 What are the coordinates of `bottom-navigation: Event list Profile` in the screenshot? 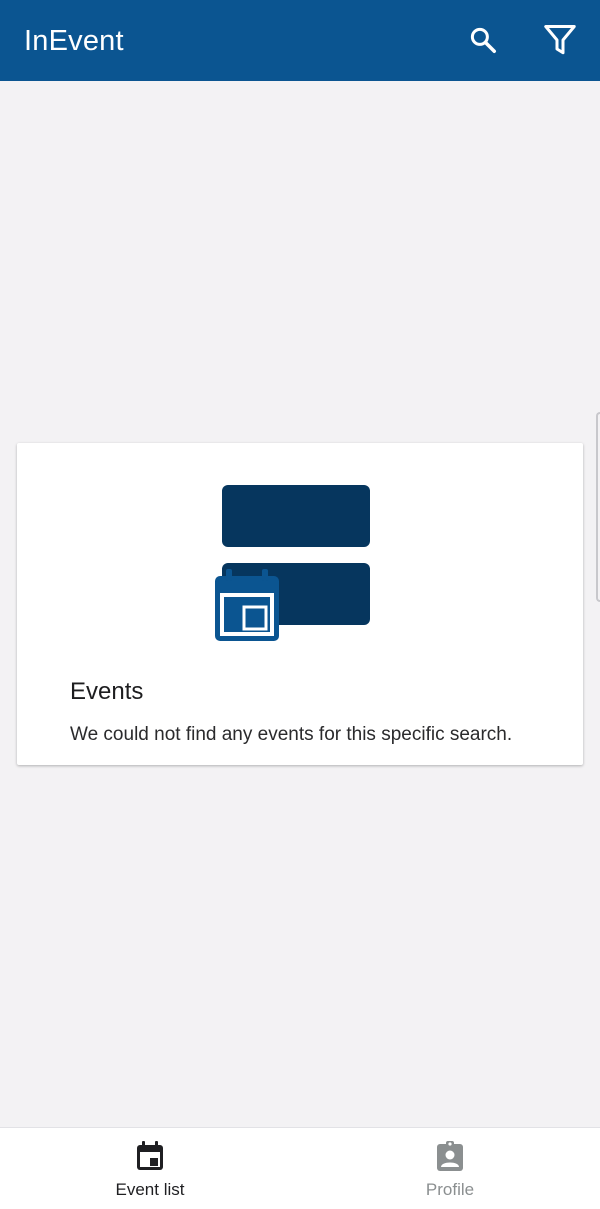 It's located at (300, 1168).